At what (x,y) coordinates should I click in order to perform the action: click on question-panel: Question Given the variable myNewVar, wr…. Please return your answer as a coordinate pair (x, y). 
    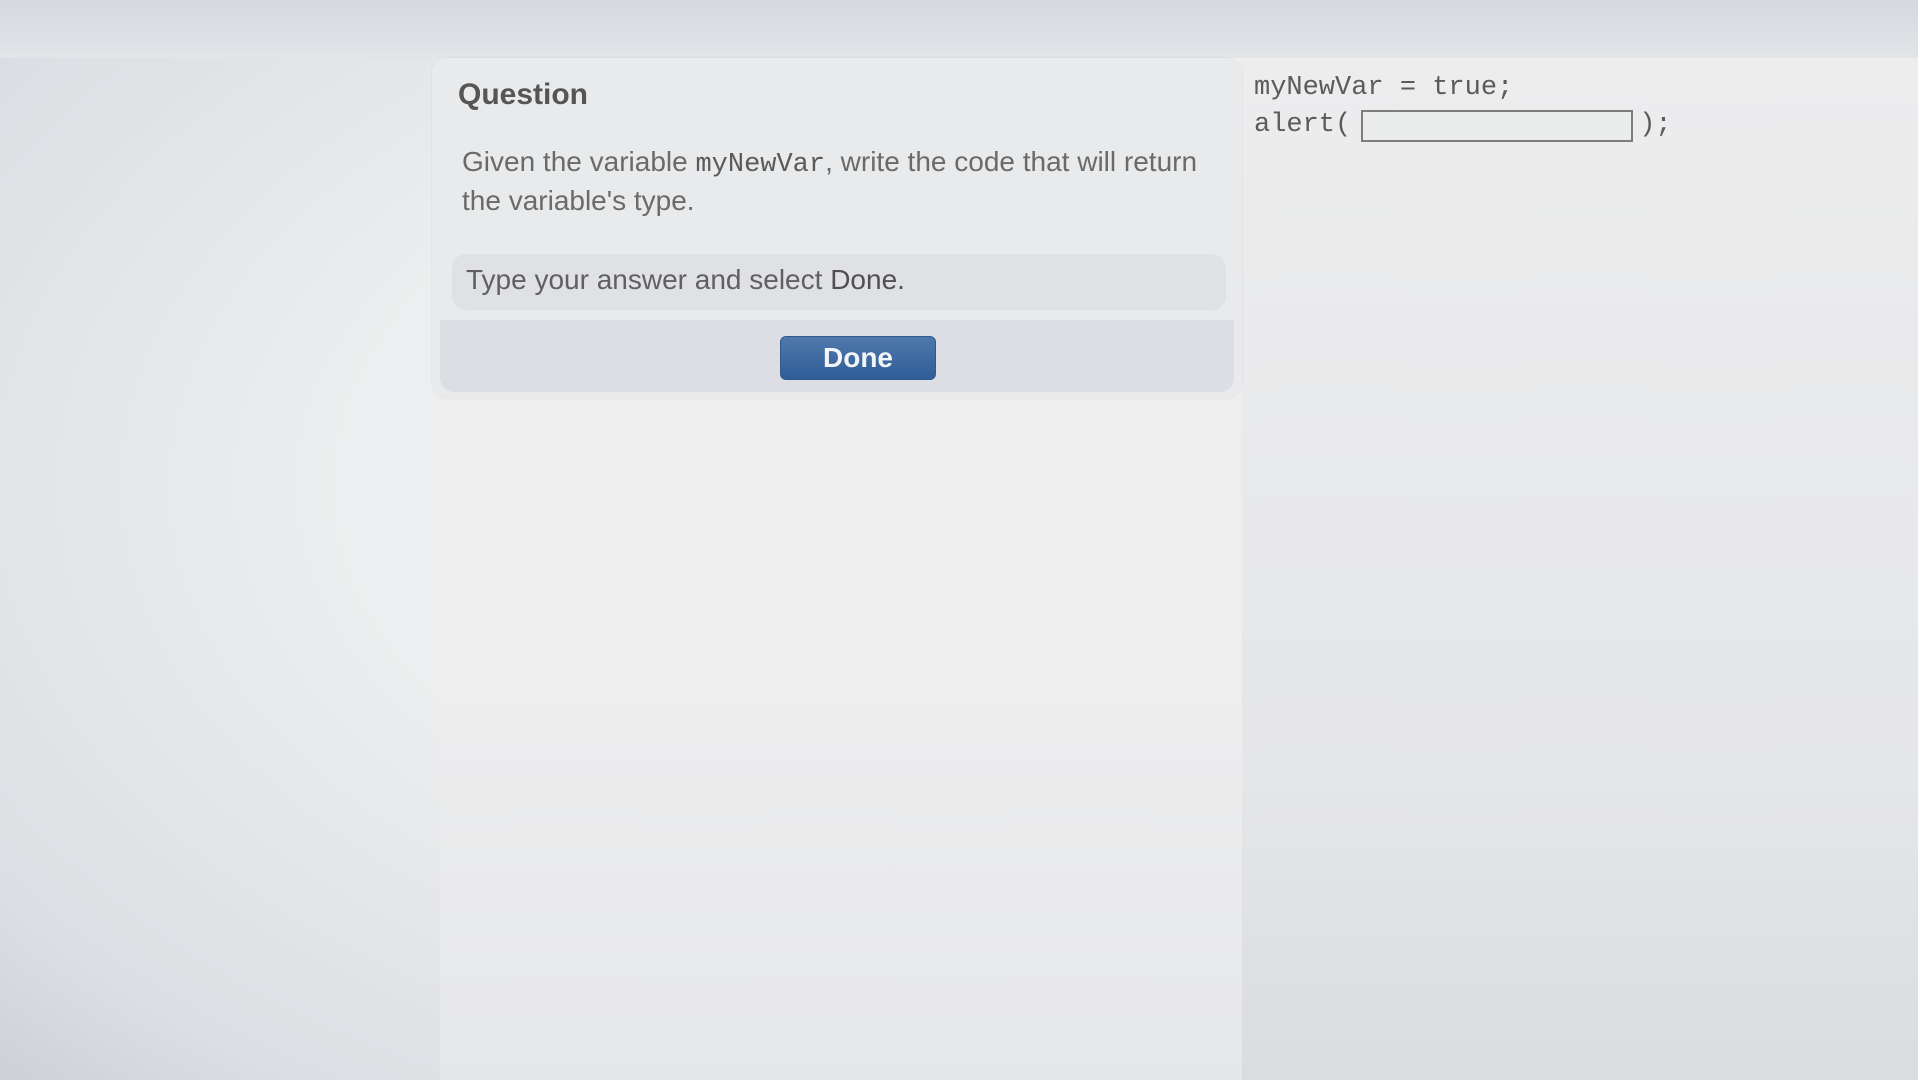
    Looking at the image, I should click on (837, 228).